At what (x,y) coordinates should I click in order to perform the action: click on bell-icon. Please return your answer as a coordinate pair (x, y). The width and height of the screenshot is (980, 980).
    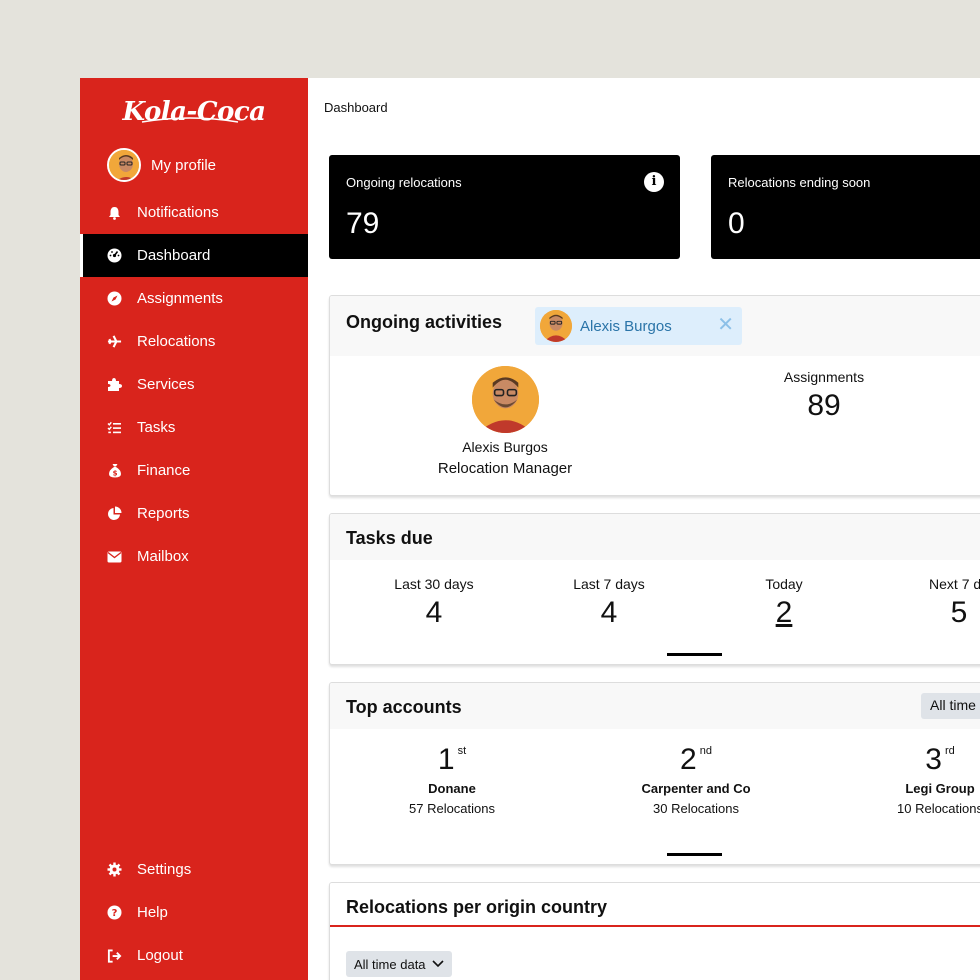
    Looking at the image, I should click on (114, 212).